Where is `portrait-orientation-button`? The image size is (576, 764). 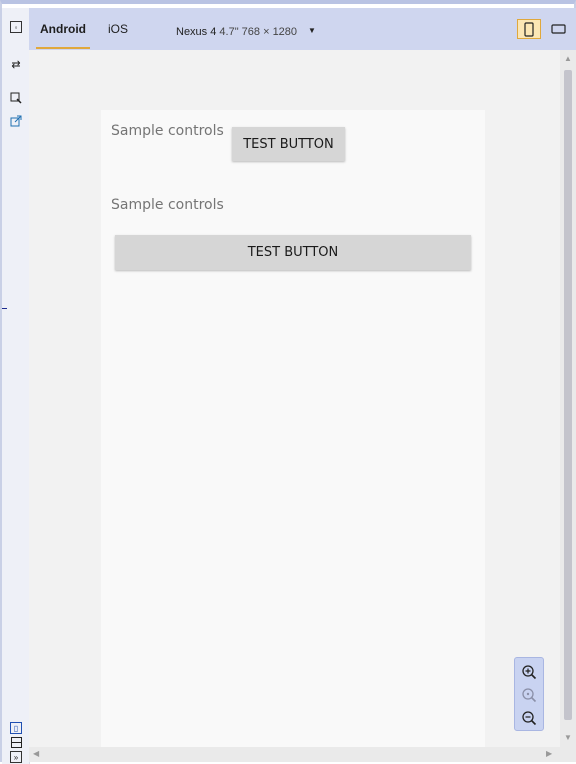
portrait-orientation-button is located at coordinates (529, 29).